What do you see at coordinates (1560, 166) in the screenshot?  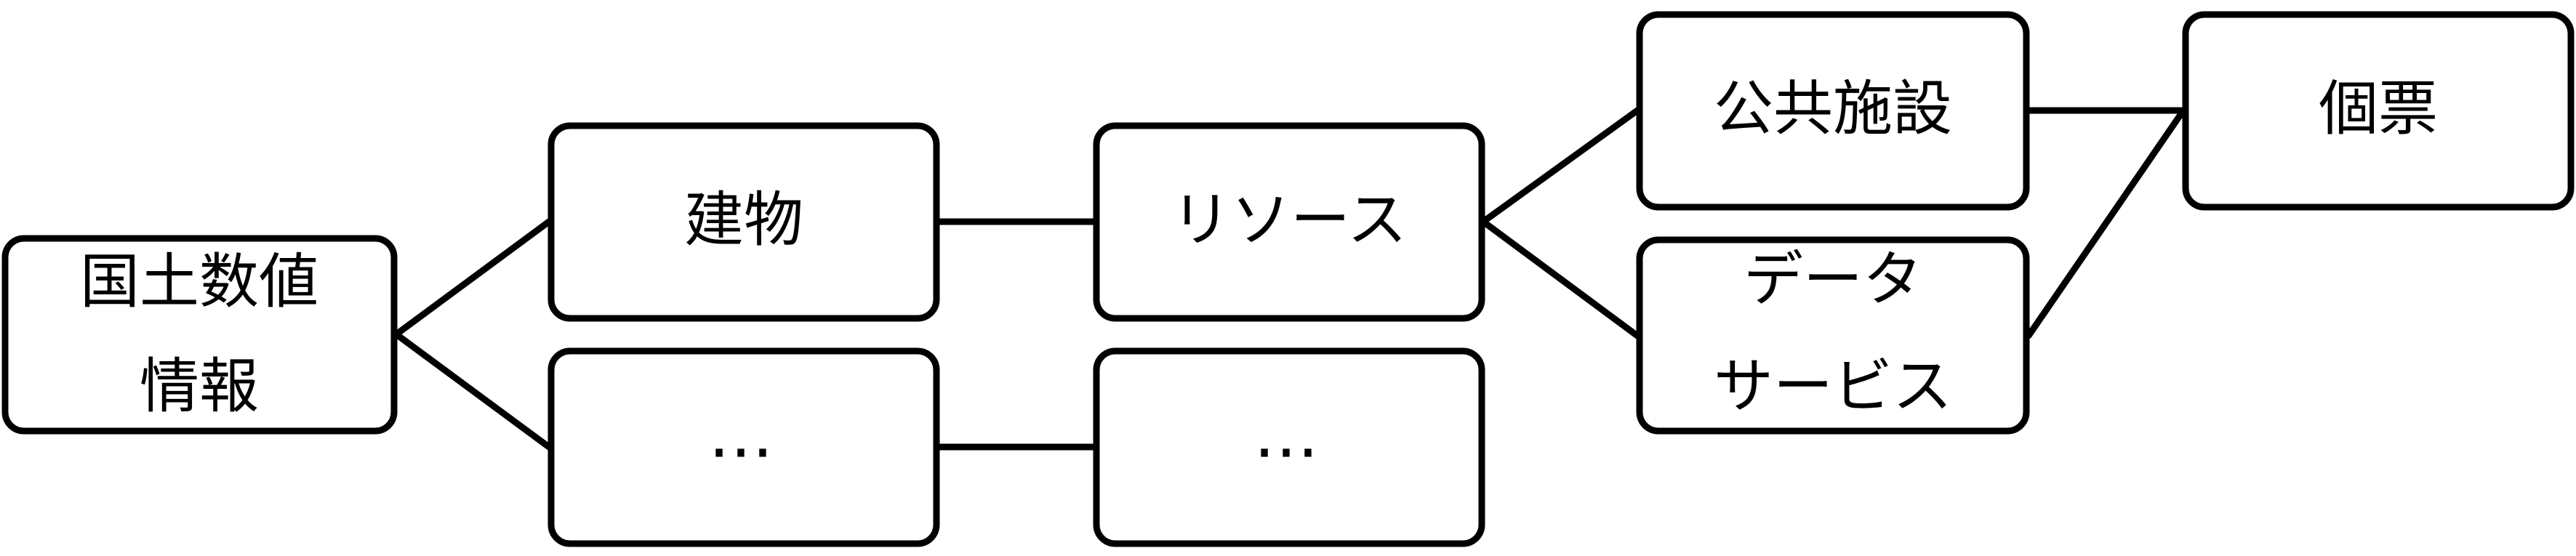 I see `edge-resource-public-facility` at bounding box center [1560, 166].